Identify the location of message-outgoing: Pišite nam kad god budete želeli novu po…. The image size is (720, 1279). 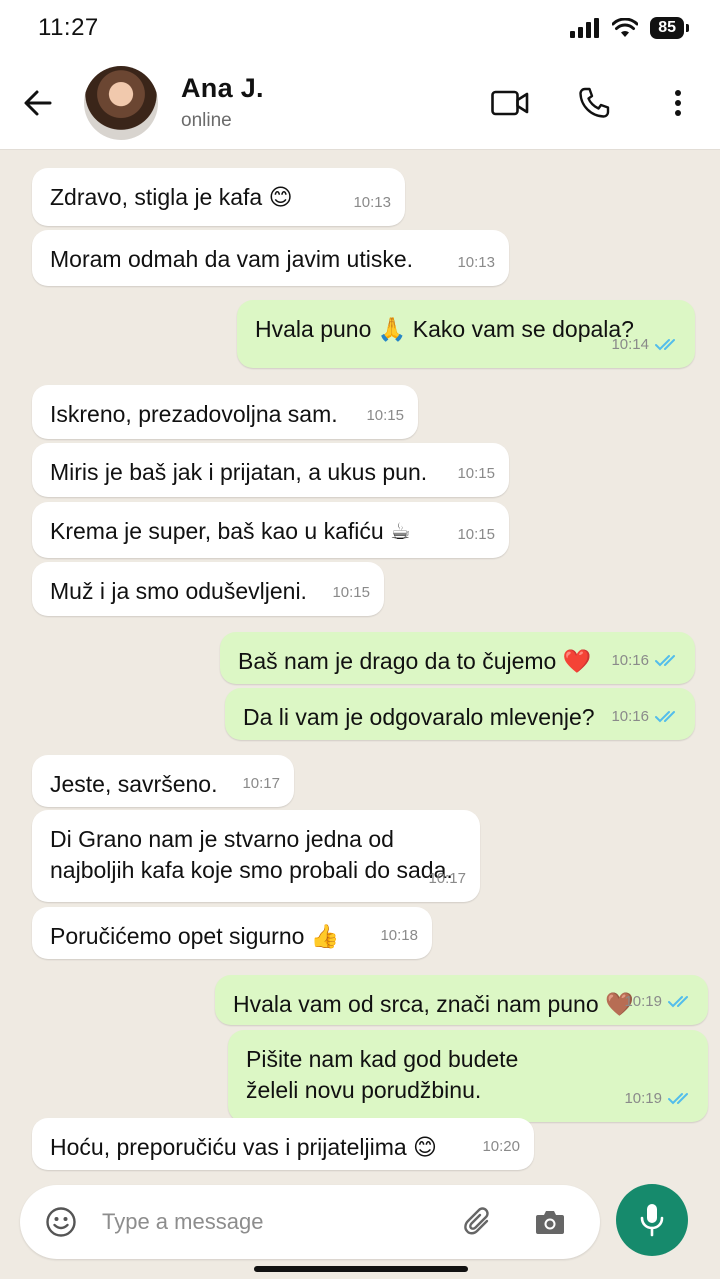
(468, 1076).